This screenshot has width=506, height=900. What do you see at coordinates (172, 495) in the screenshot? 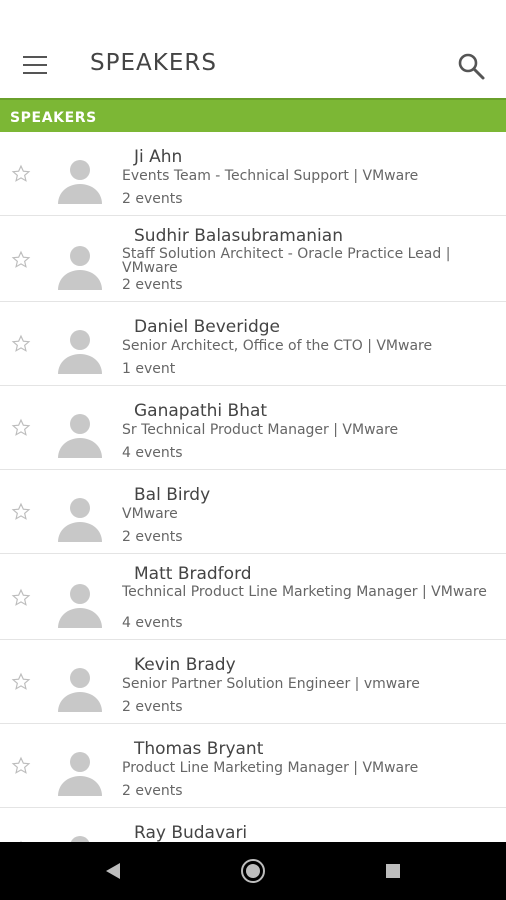
I see `speaker-name: Bal Birdy` at bounding box center [172, 495].